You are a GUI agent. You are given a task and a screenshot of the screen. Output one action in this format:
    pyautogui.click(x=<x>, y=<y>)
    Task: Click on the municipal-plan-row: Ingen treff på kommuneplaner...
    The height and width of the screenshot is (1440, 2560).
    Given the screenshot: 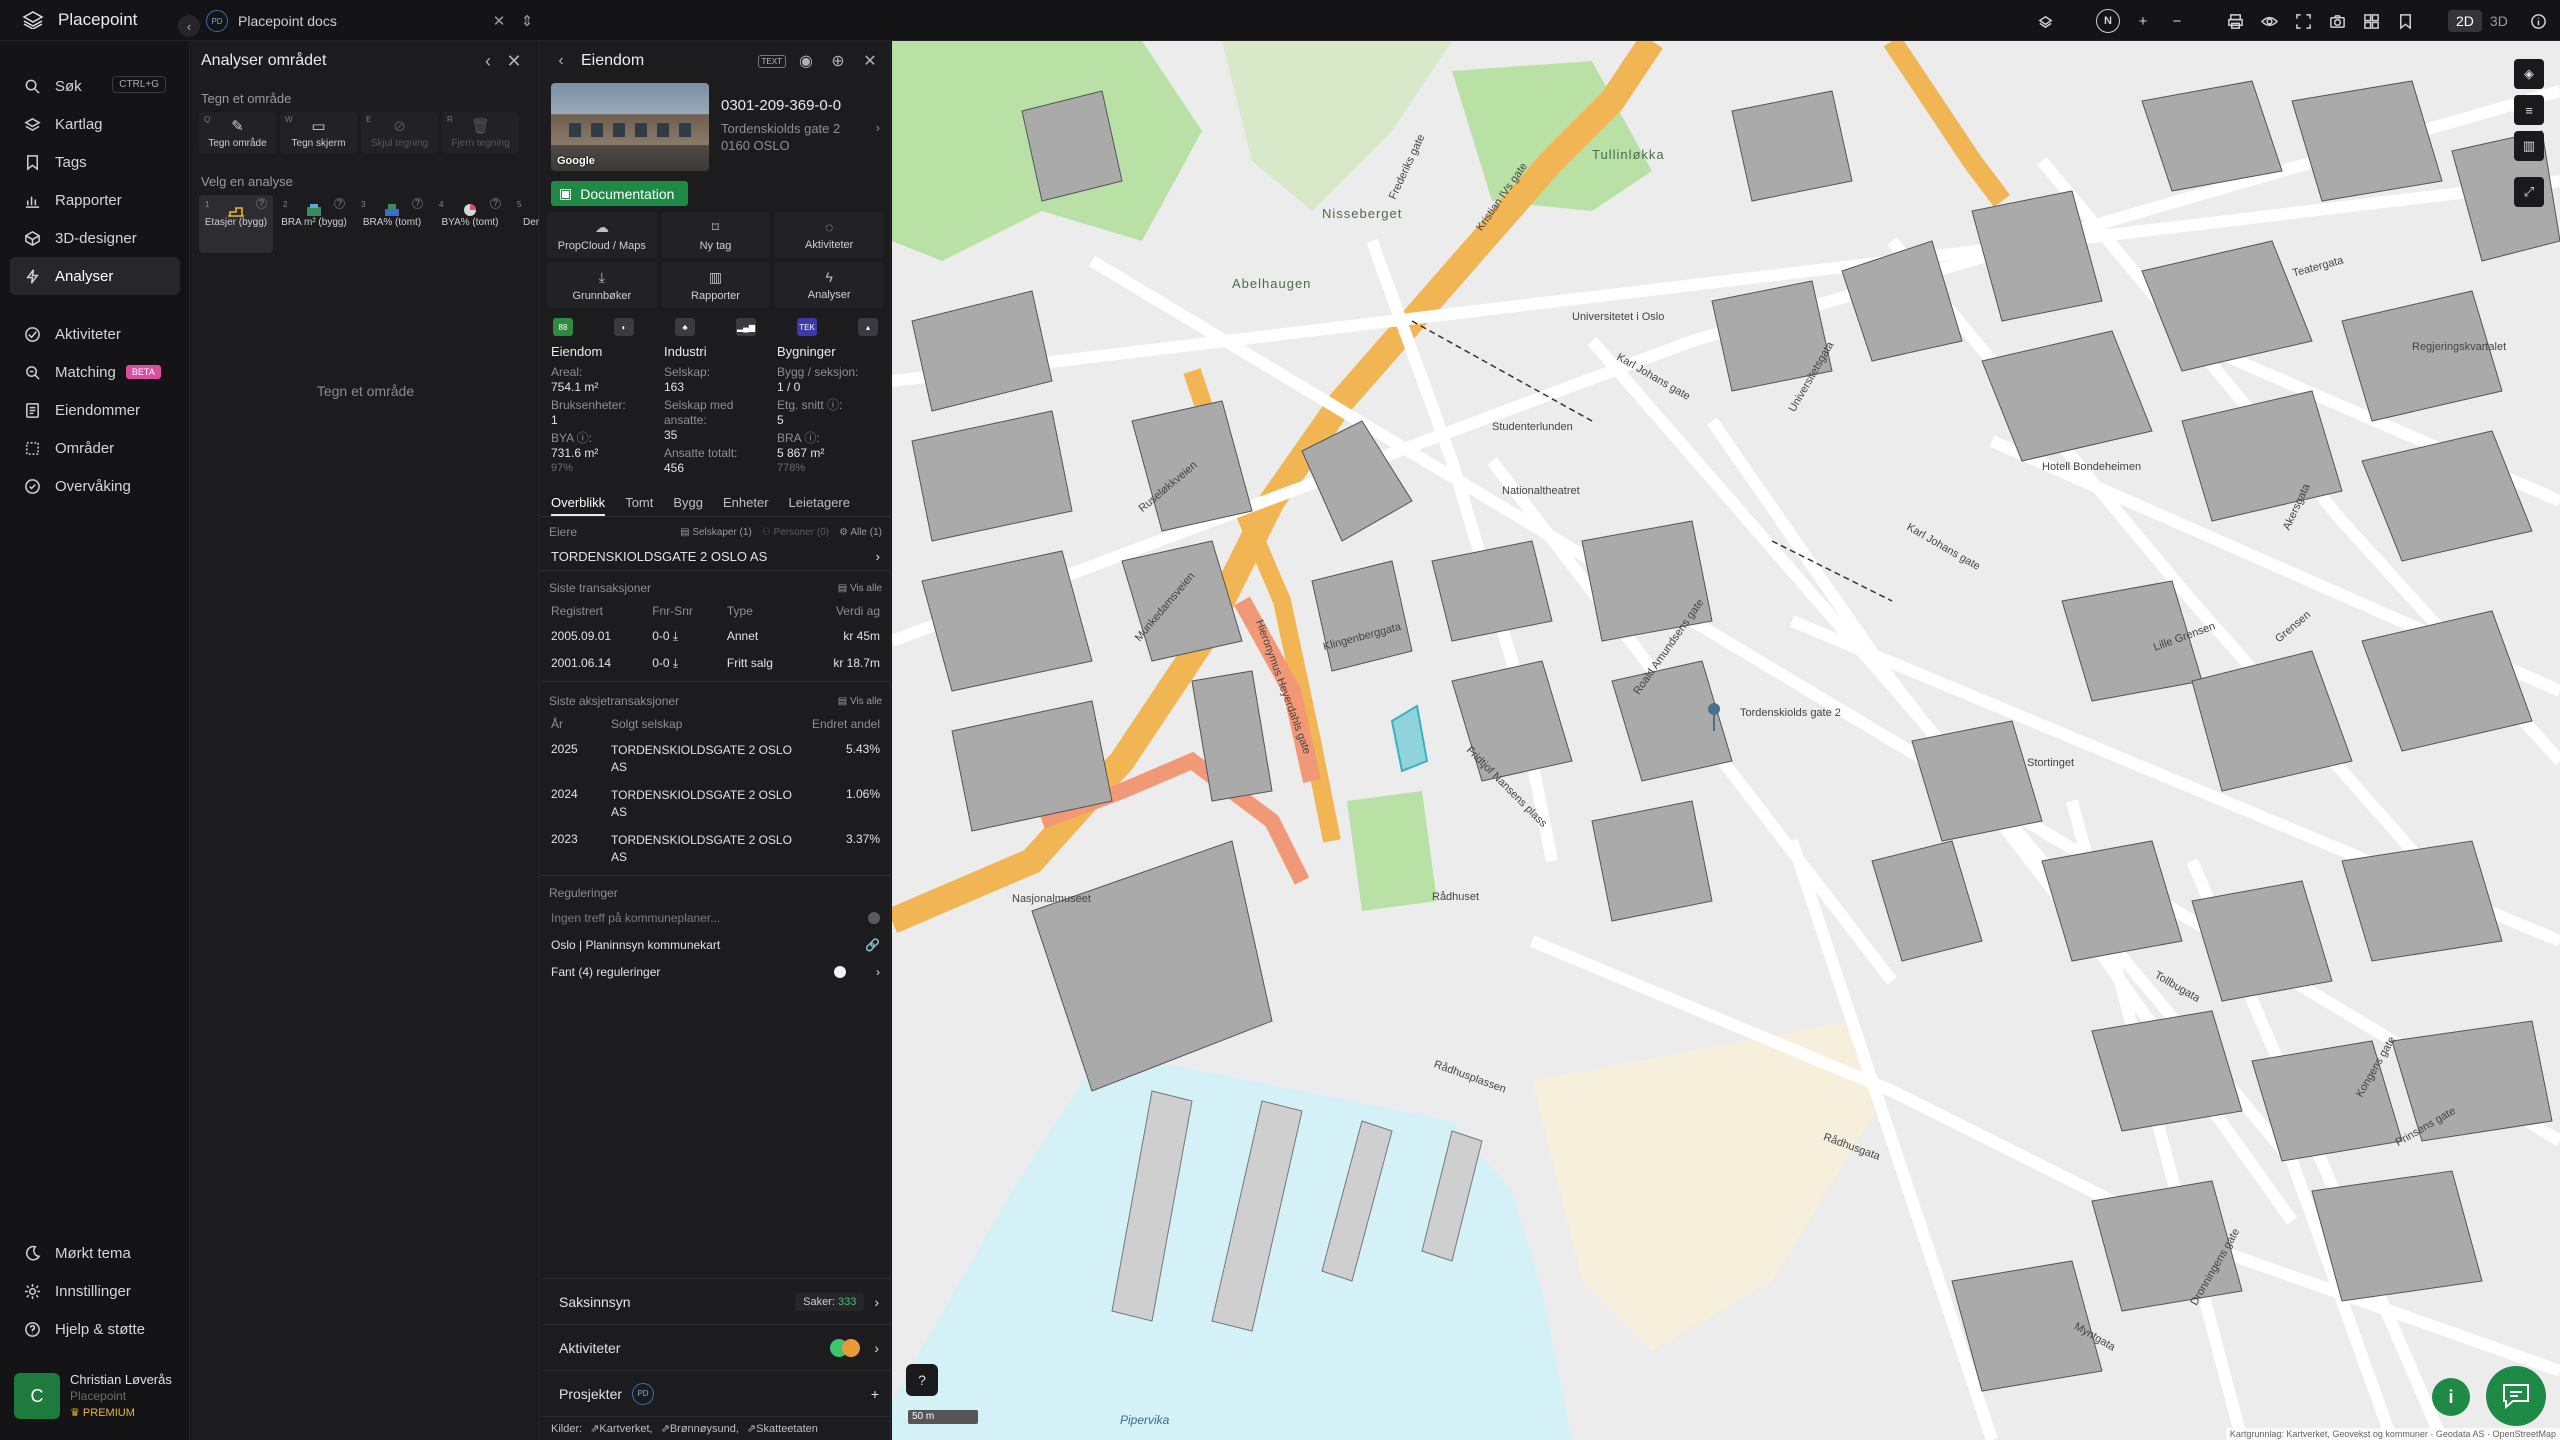 What is the action you would take?
    pyautogui.click(x=715, y=917)
    